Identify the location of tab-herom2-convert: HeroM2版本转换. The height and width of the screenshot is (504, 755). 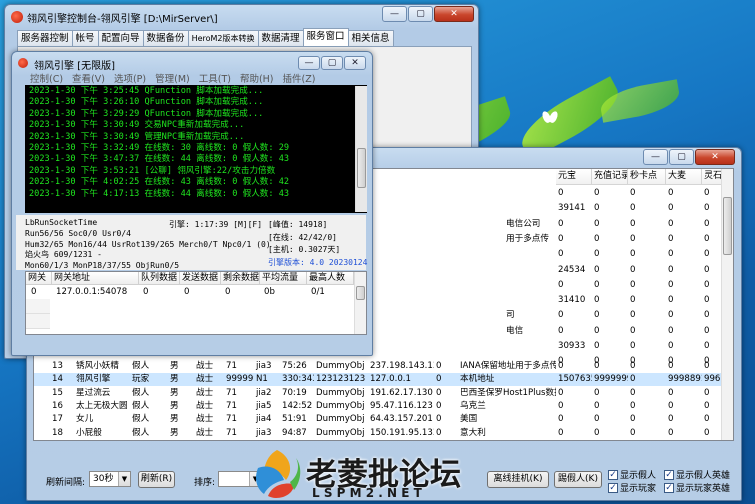
(223, 38).